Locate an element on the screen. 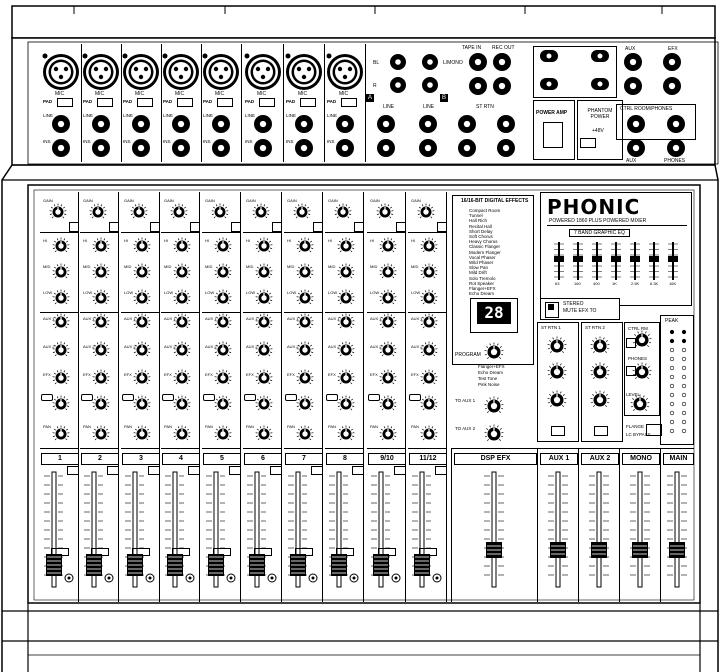 The height and width of the screenshot is (672, 720). level-knob is located at coordinates (640, 404).